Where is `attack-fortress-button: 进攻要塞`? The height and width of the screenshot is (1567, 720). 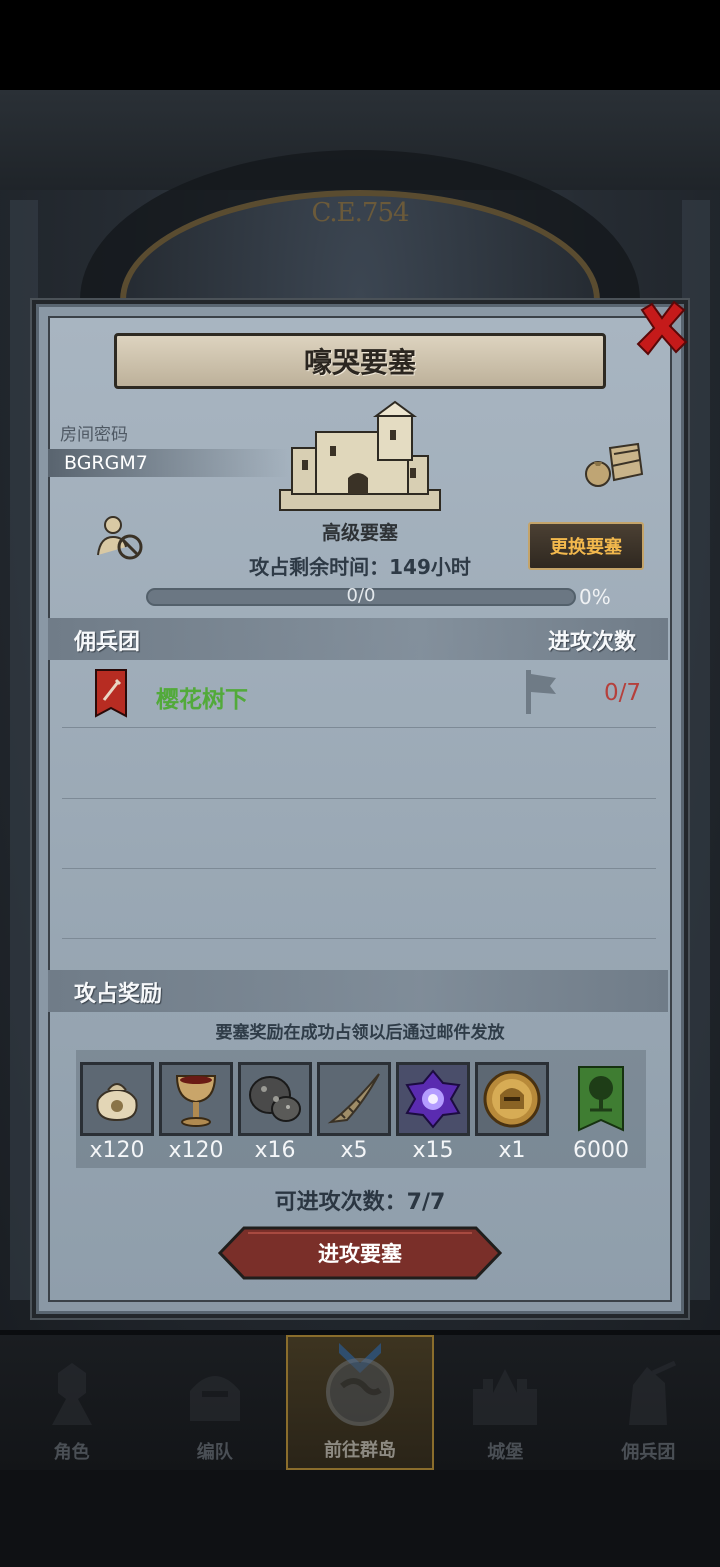 attack-fortress-button: 进攻要塞 is located at coordinates (360, 1253).